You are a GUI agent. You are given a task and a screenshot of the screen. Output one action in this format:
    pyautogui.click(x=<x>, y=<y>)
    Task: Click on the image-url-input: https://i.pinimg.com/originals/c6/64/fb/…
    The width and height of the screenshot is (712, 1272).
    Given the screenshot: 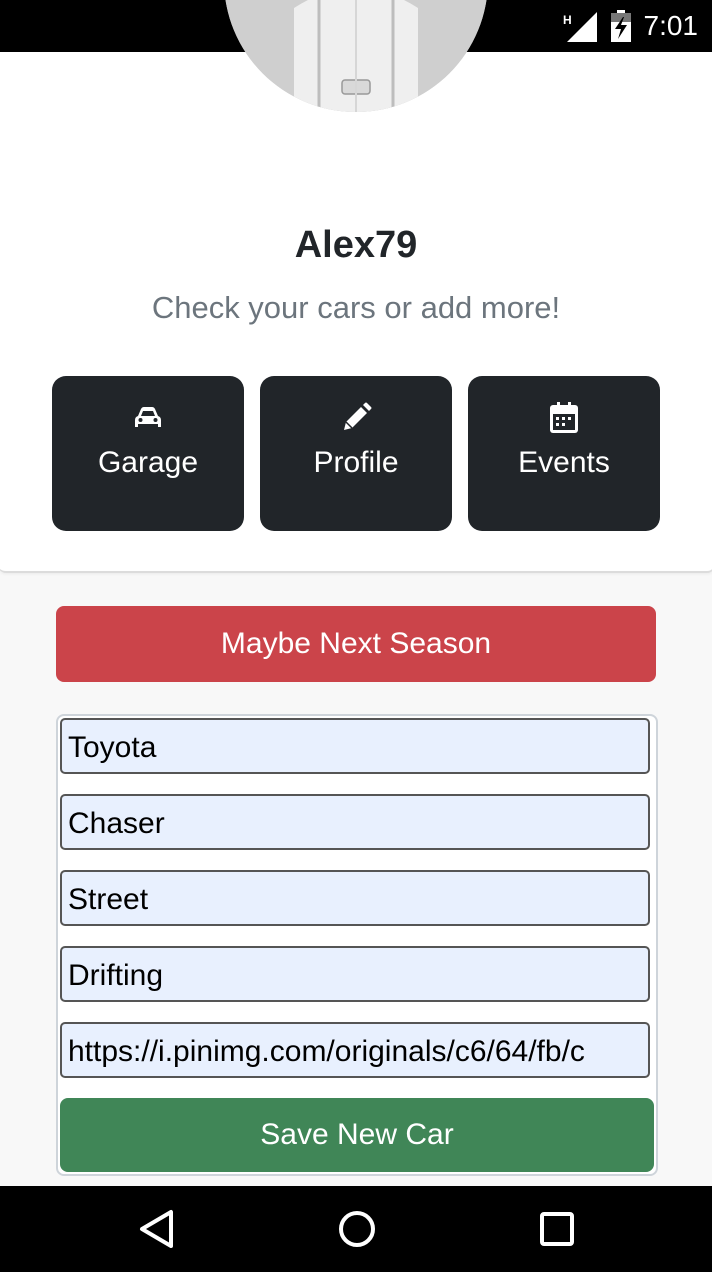 What is the action you would take?
    pyautogui.click(x=355, y=1050)
    